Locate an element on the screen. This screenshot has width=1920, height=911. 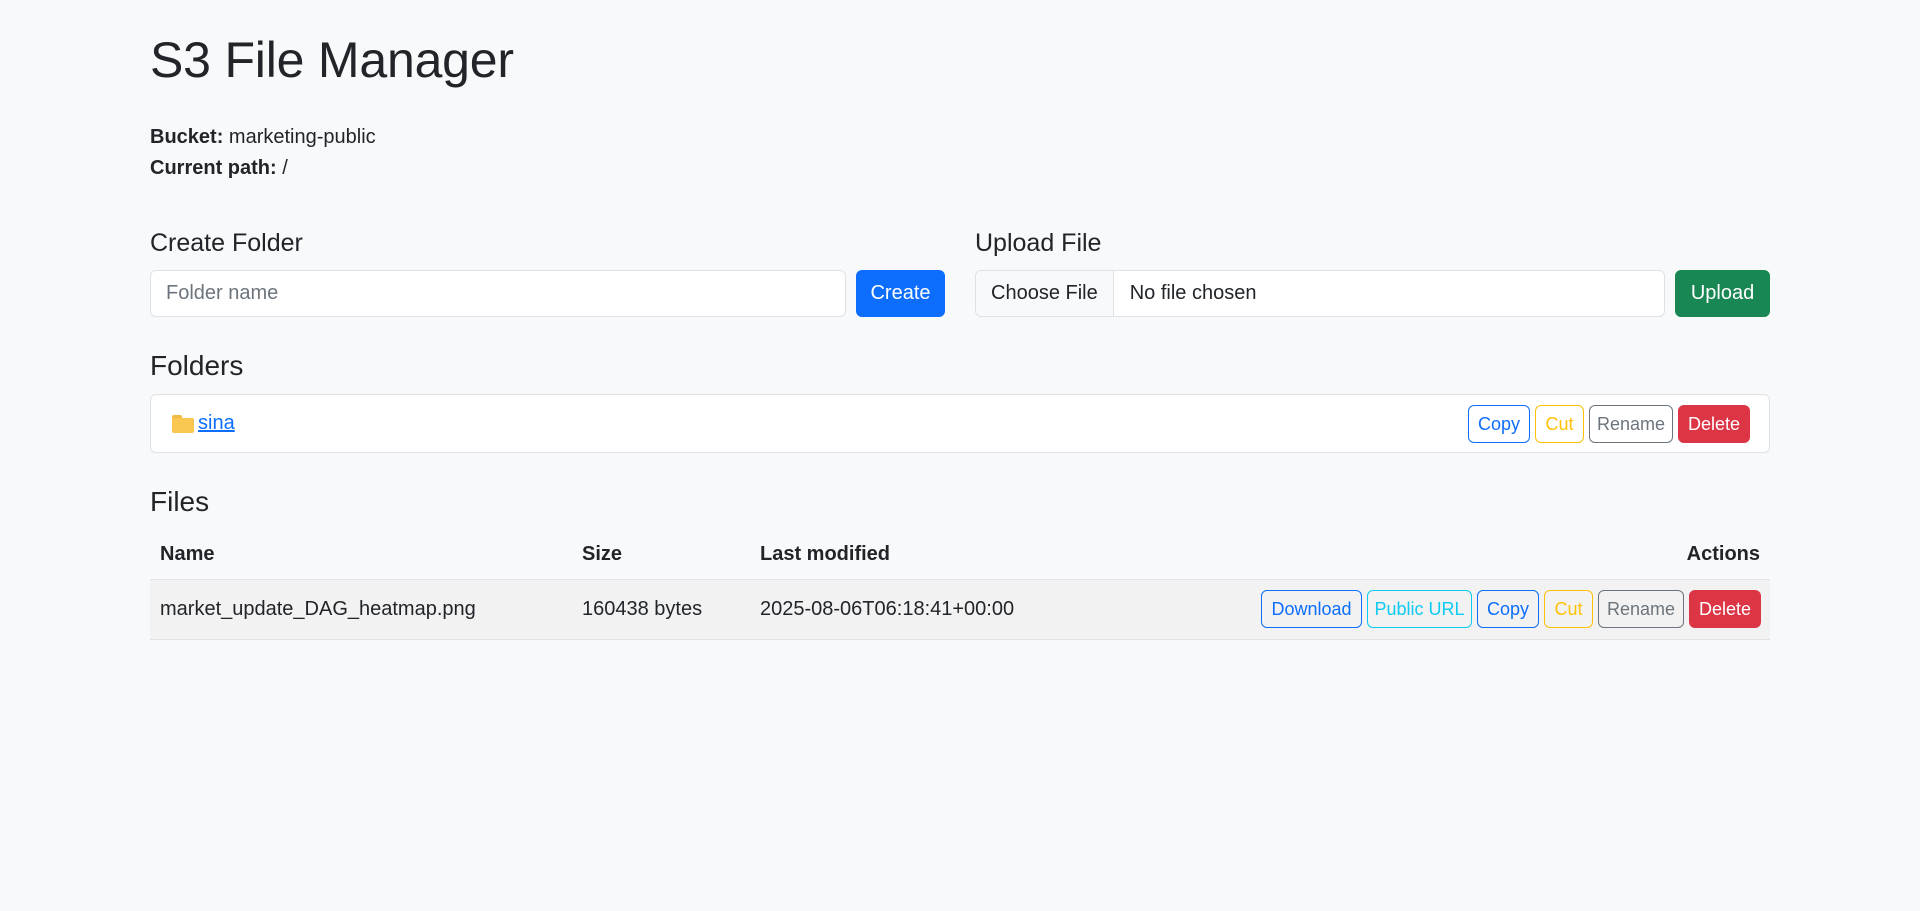
path-row: Current path: / is located at coordinates (263, 168).